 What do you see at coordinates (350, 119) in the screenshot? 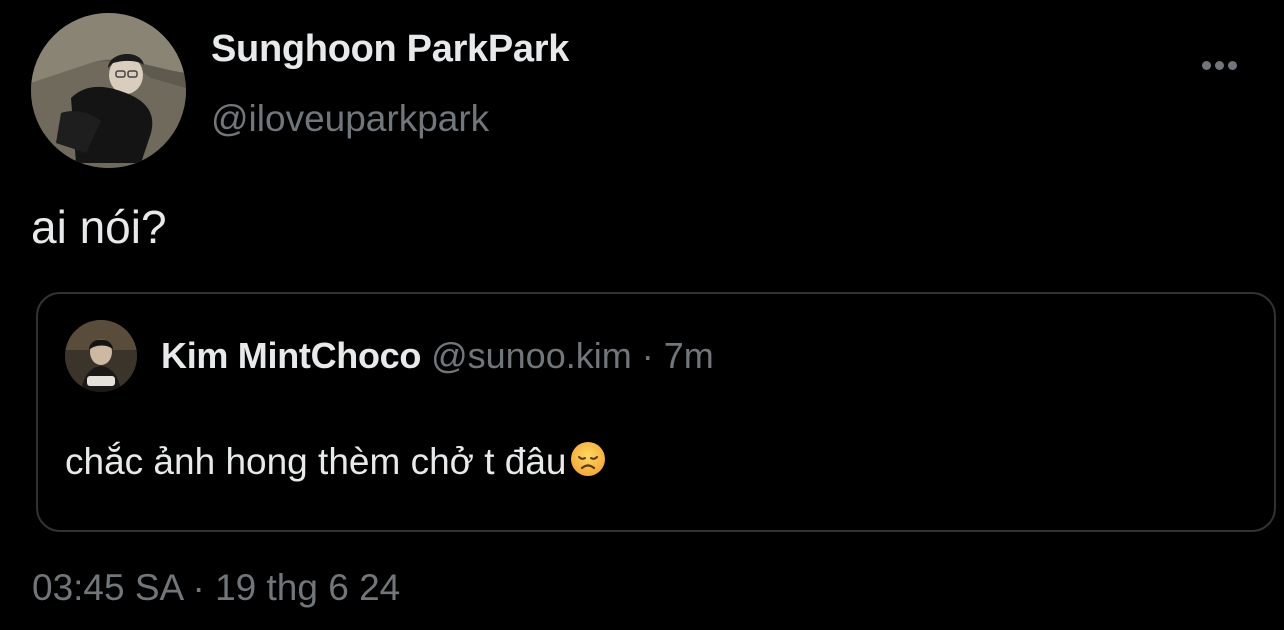
I see `author-handle: @iloveuparkpark` at bounding box center [350, 119].